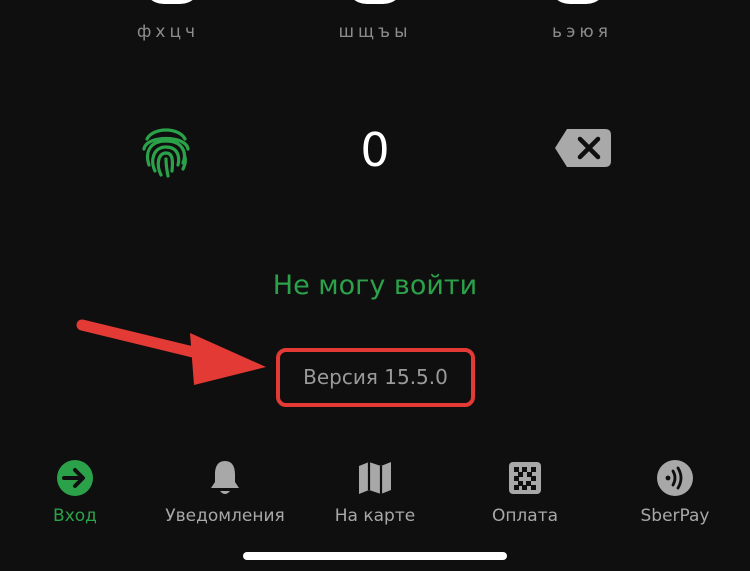 This screenshot has width=750, height=571. Describe the element at coordinates (375, 556) in the screenshot. I see `home-indicator` at that location.